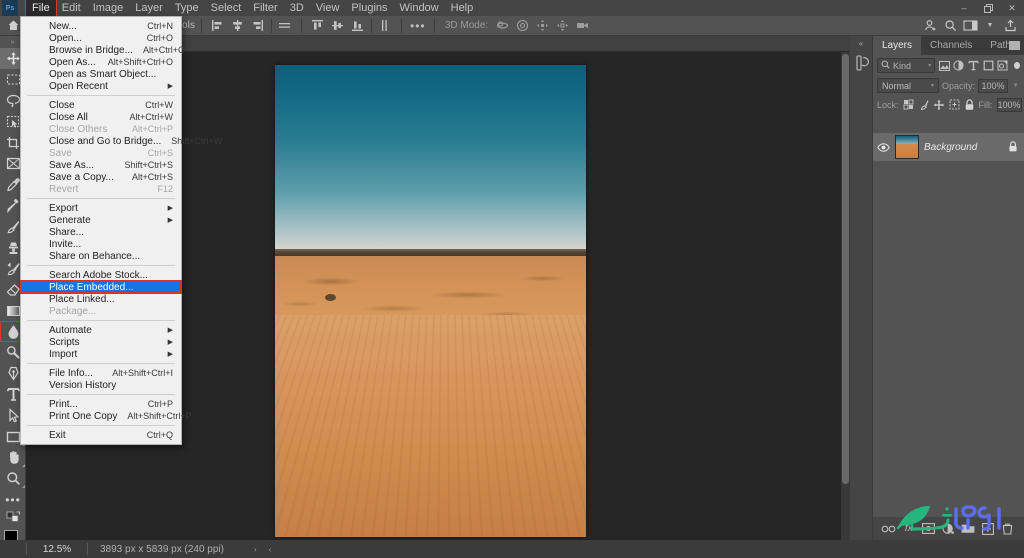 This screenshot has height=558, width=1024. What do you see at coordinates (218, 26) in the screenshot?
I see `align-left-edges-icon` at bounding box center [218, 26].